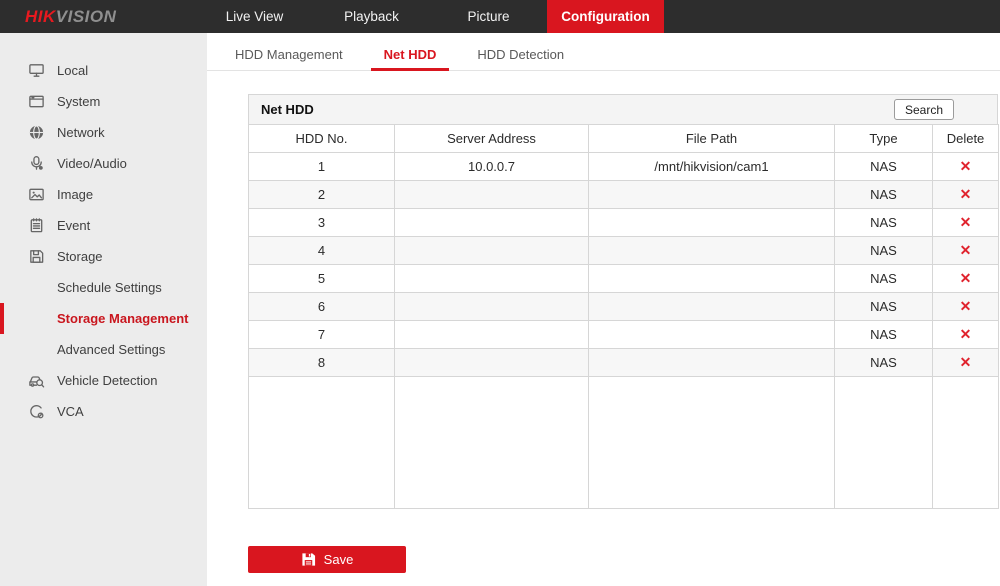  Describe the element at coordinates (92, 163) in the screenshot. I see `sidebar-item-label: Video/Audio` at that location.